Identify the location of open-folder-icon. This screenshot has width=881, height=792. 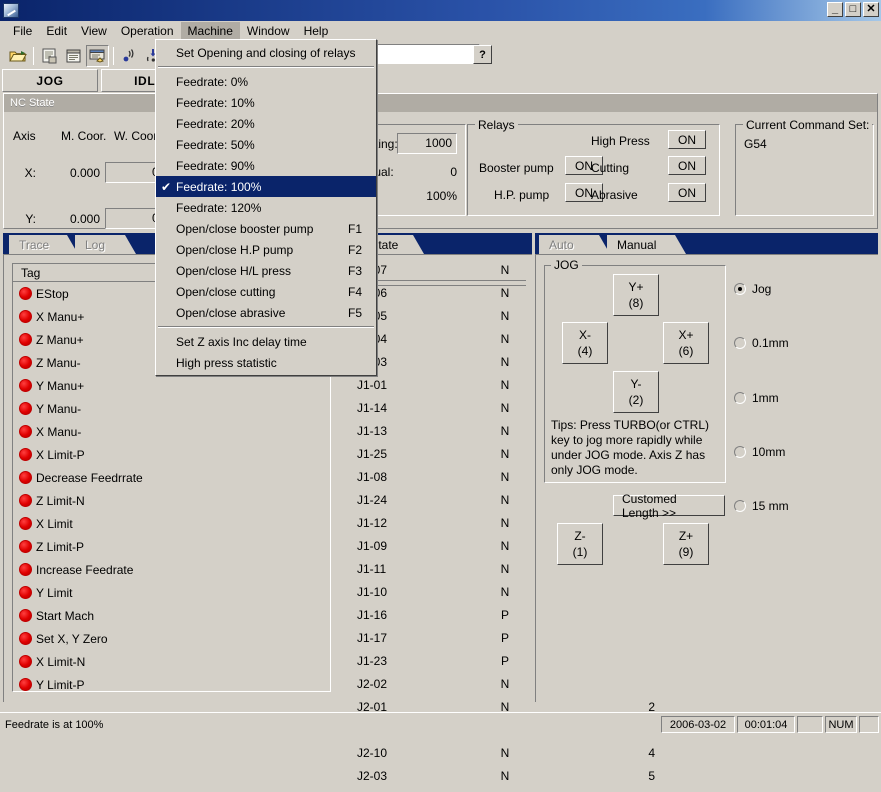
(17, 55).